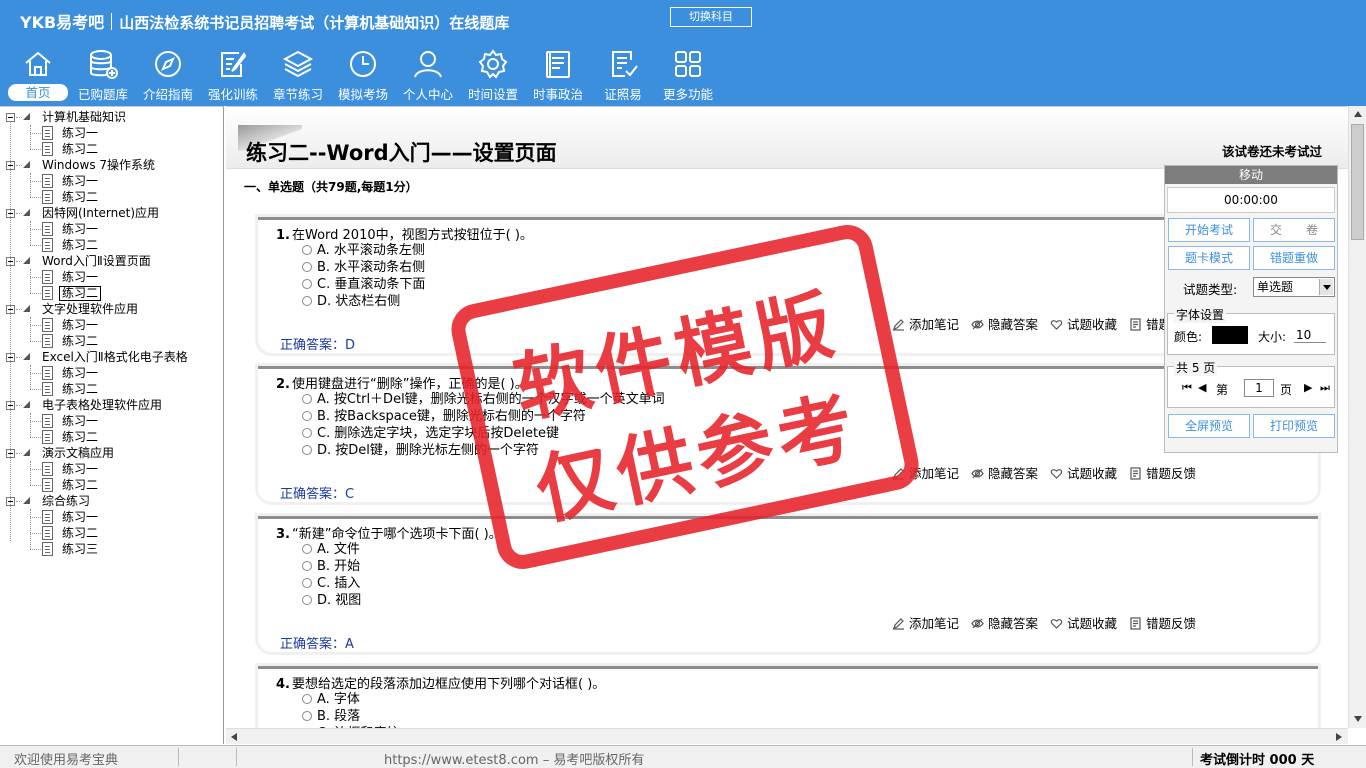  I want to click on user-icon, so click(428, 64).